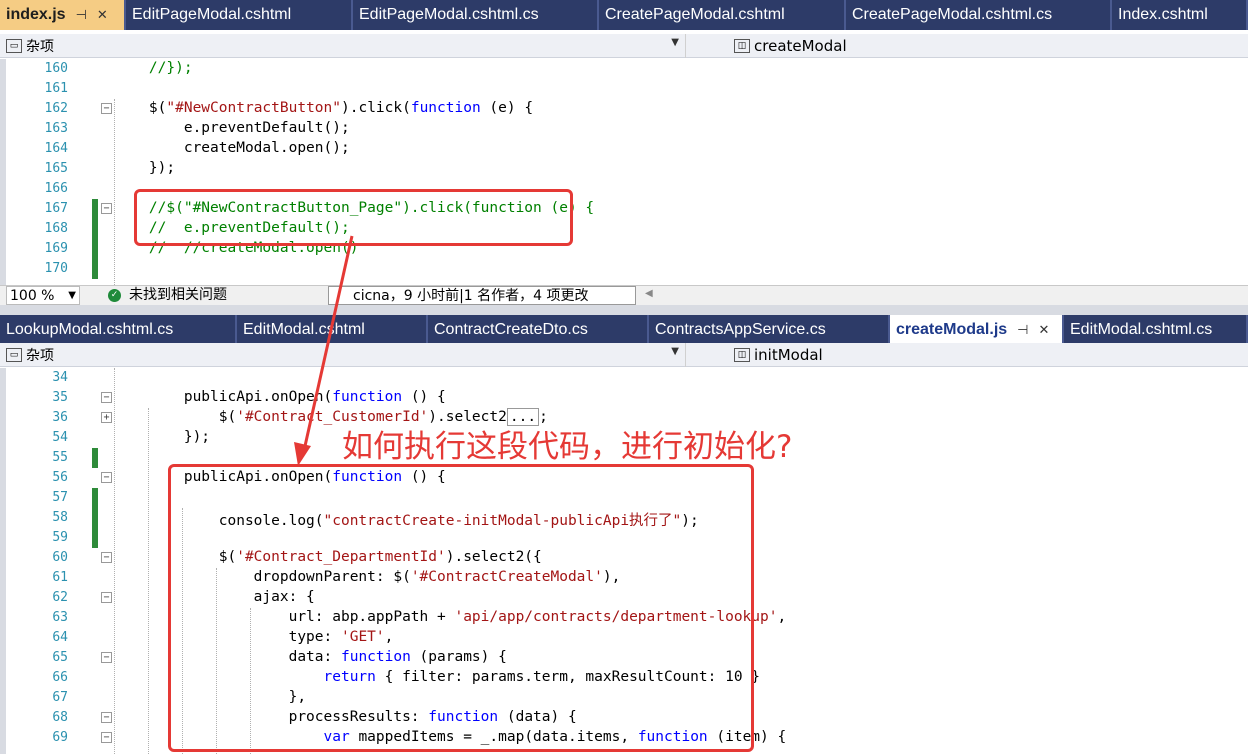  What do you see at coordinates (567, 447) in the screenshot?
I see `annotation-text: 如何执行这段代码，进行初始化?` at bounding box center [567, 447].